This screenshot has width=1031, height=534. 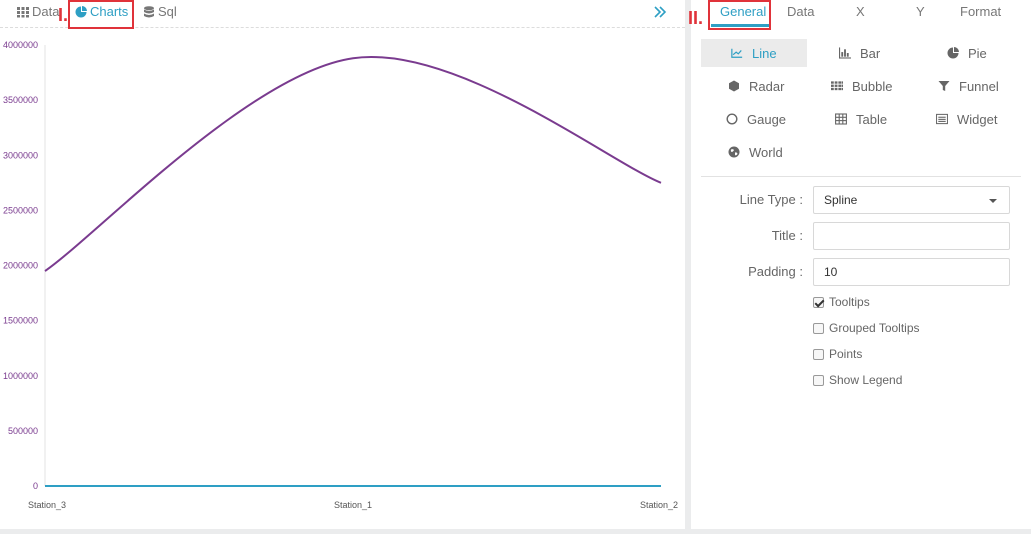 I want to click on tooltips-checkbox: Tooltips, so click(x=841, y=302).